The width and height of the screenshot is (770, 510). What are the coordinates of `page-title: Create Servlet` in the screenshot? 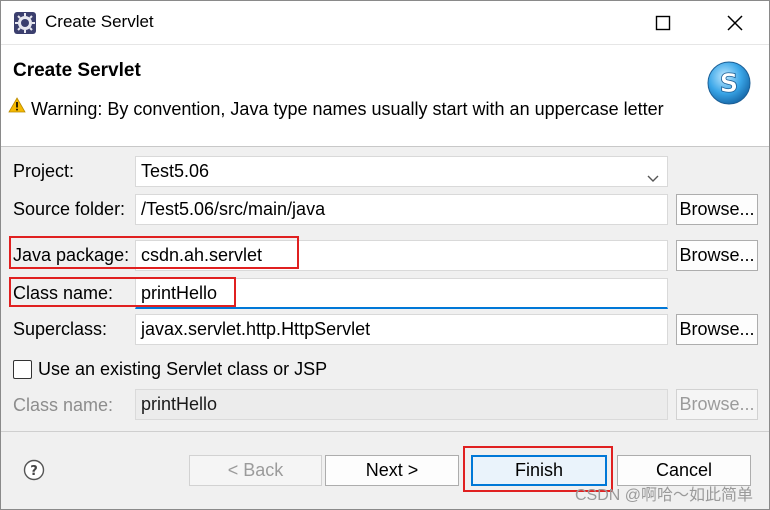 It's located at (77, 70).